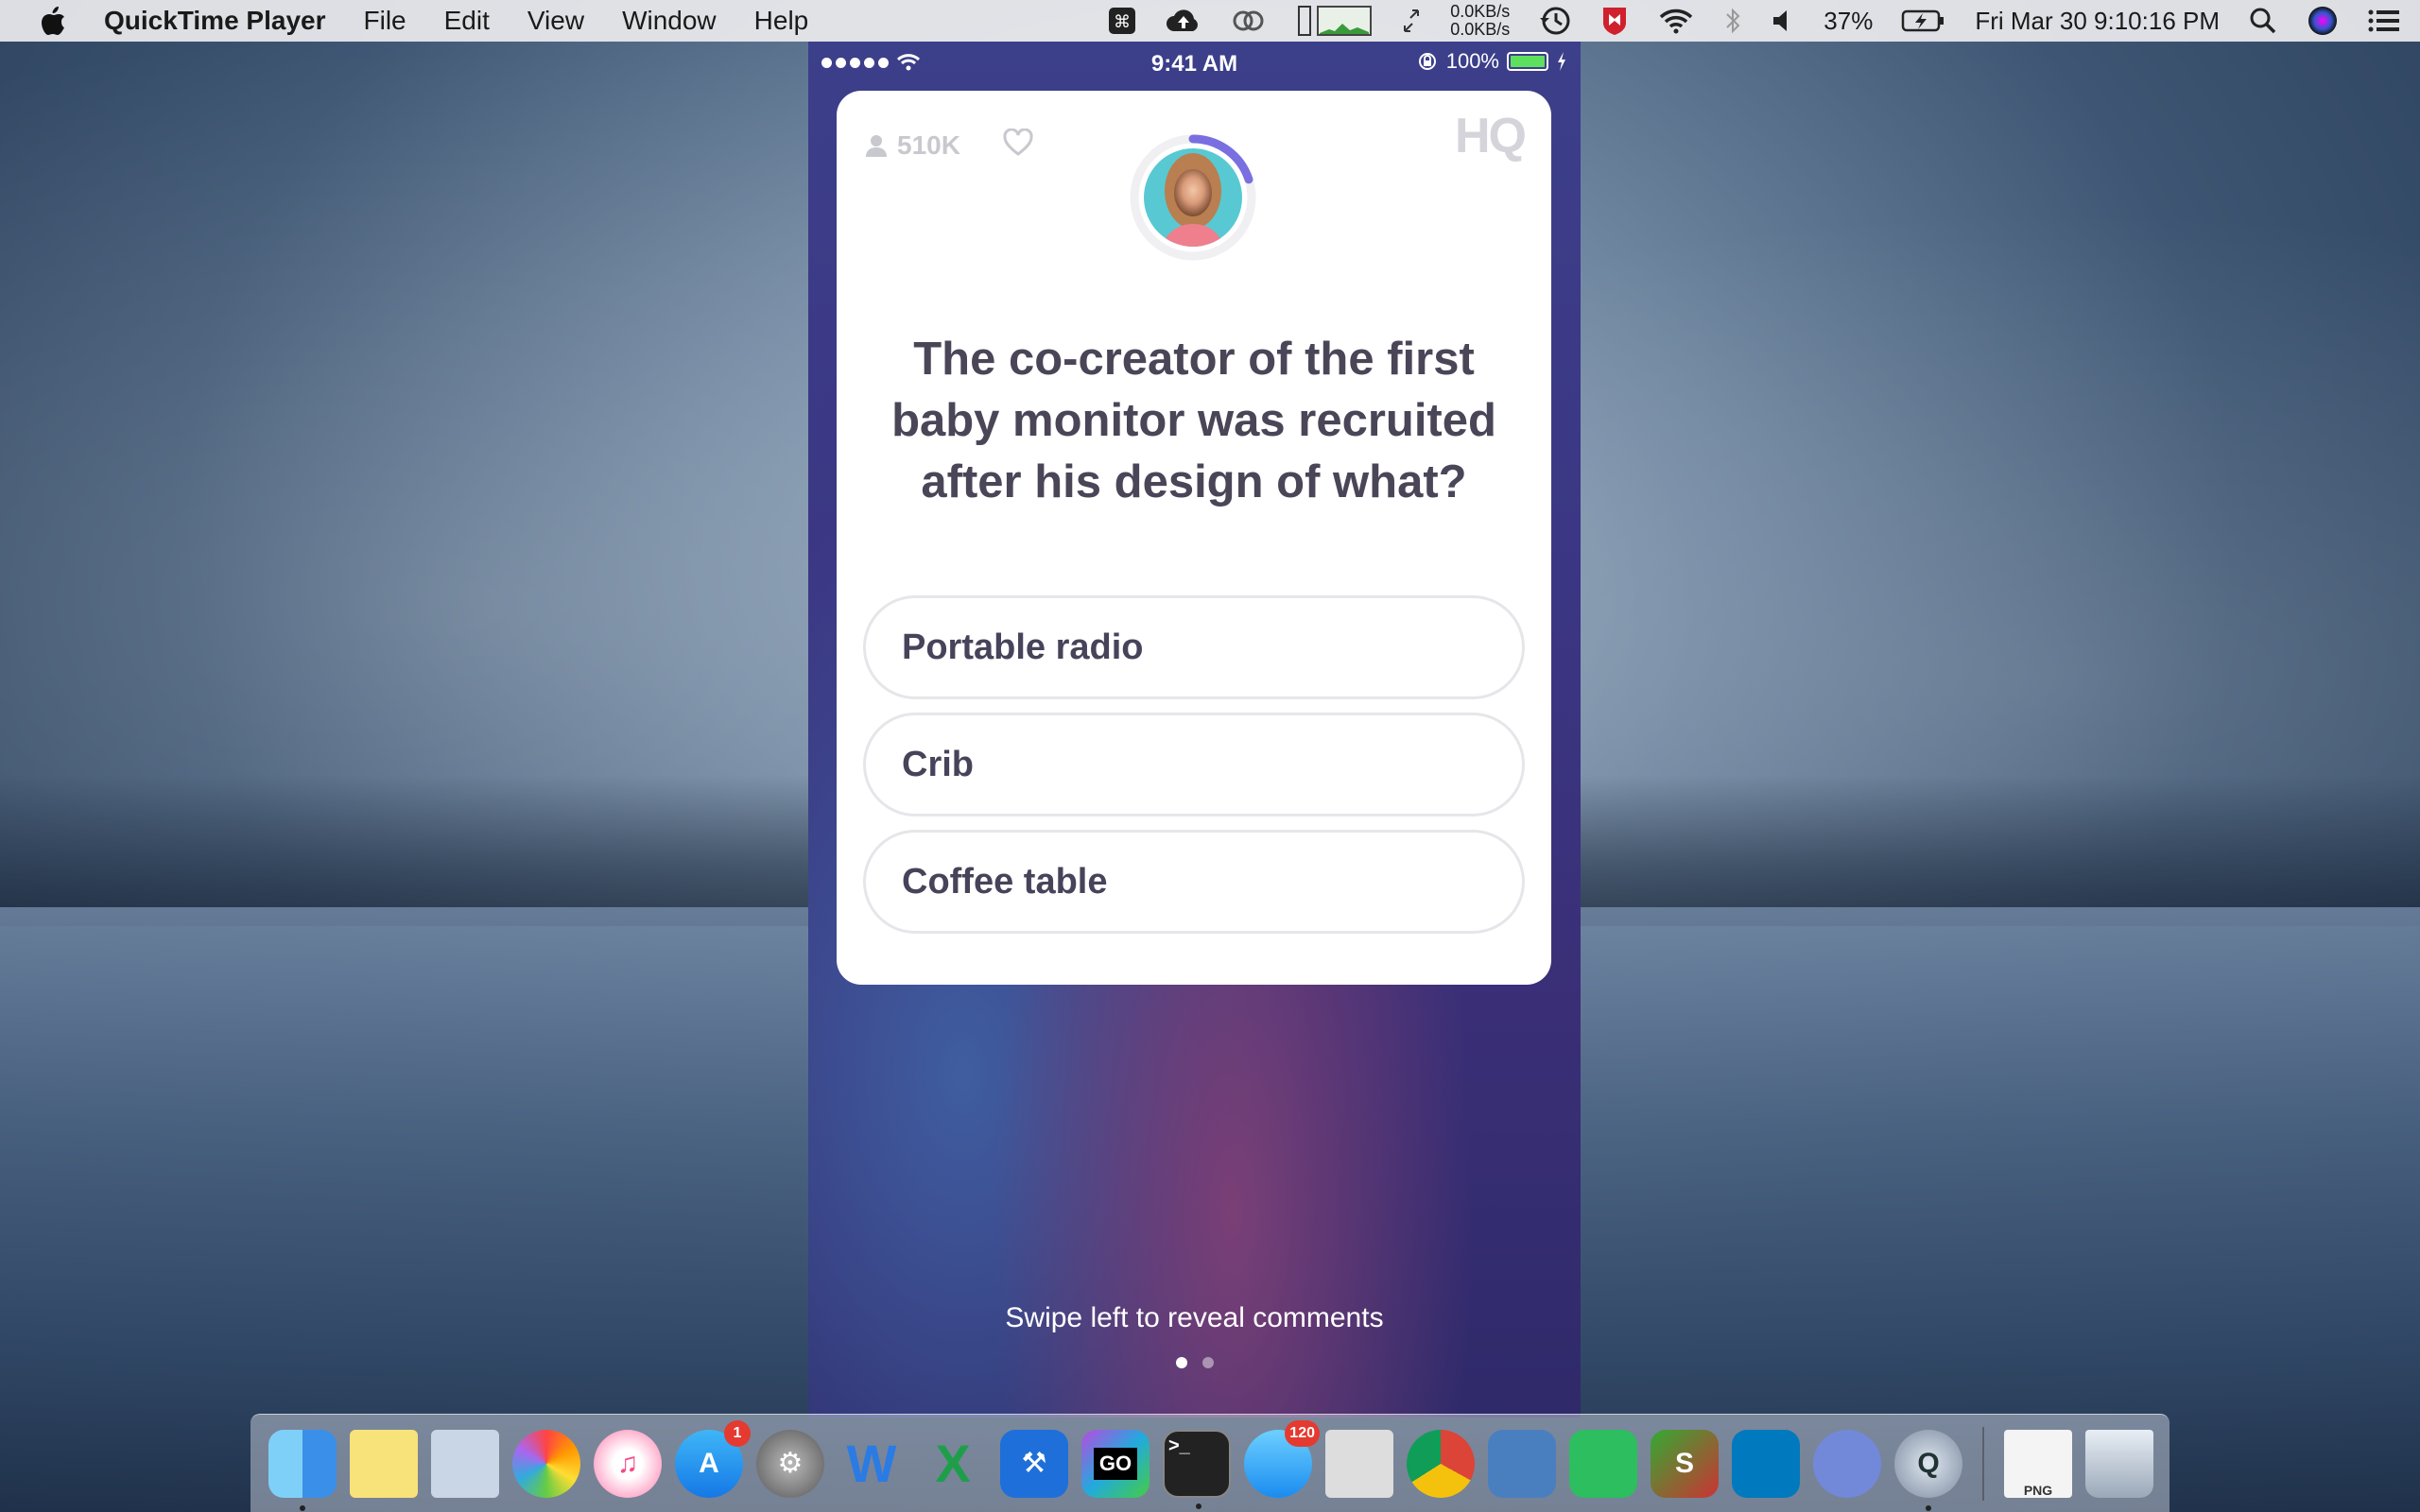  I want to click on command-key-icon: ⌘, so click(1122, 21).